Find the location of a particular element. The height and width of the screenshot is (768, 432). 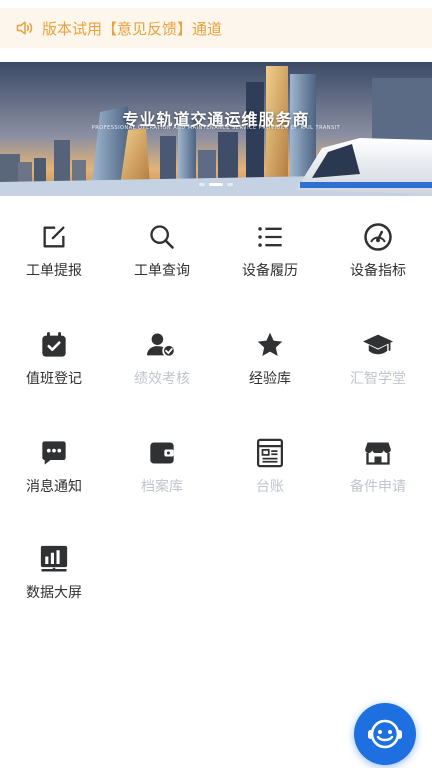

list-icon is located at coordinates (270, 237).